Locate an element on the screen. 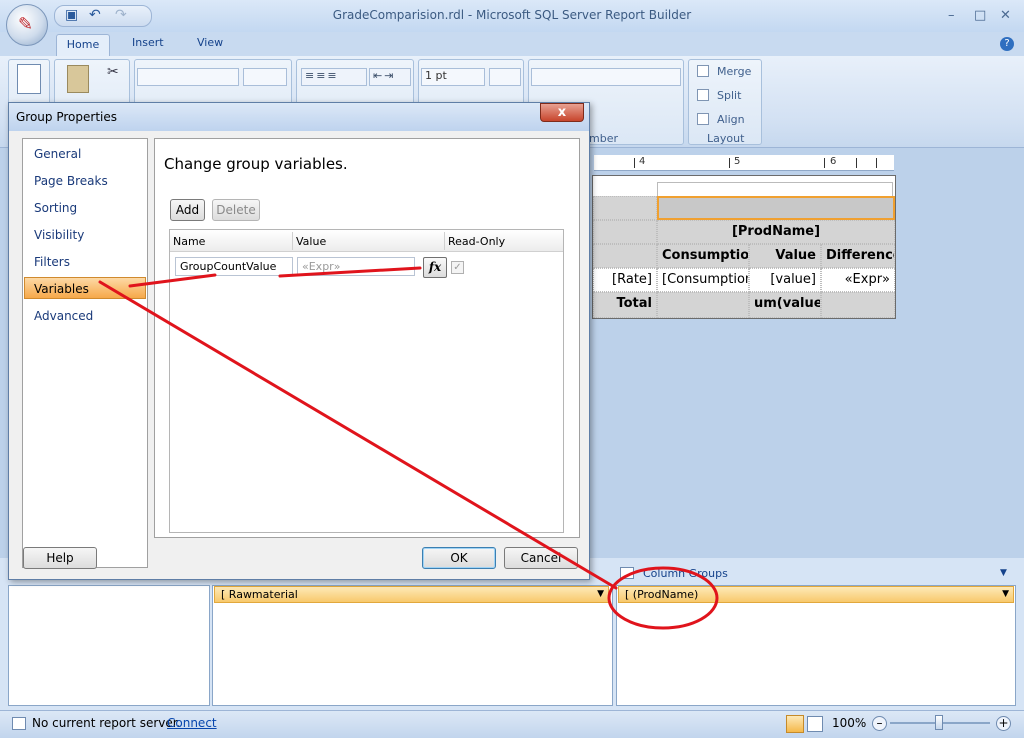 The image size is (1024, 738). preview-view-icon is located at coordinates (815, 724).